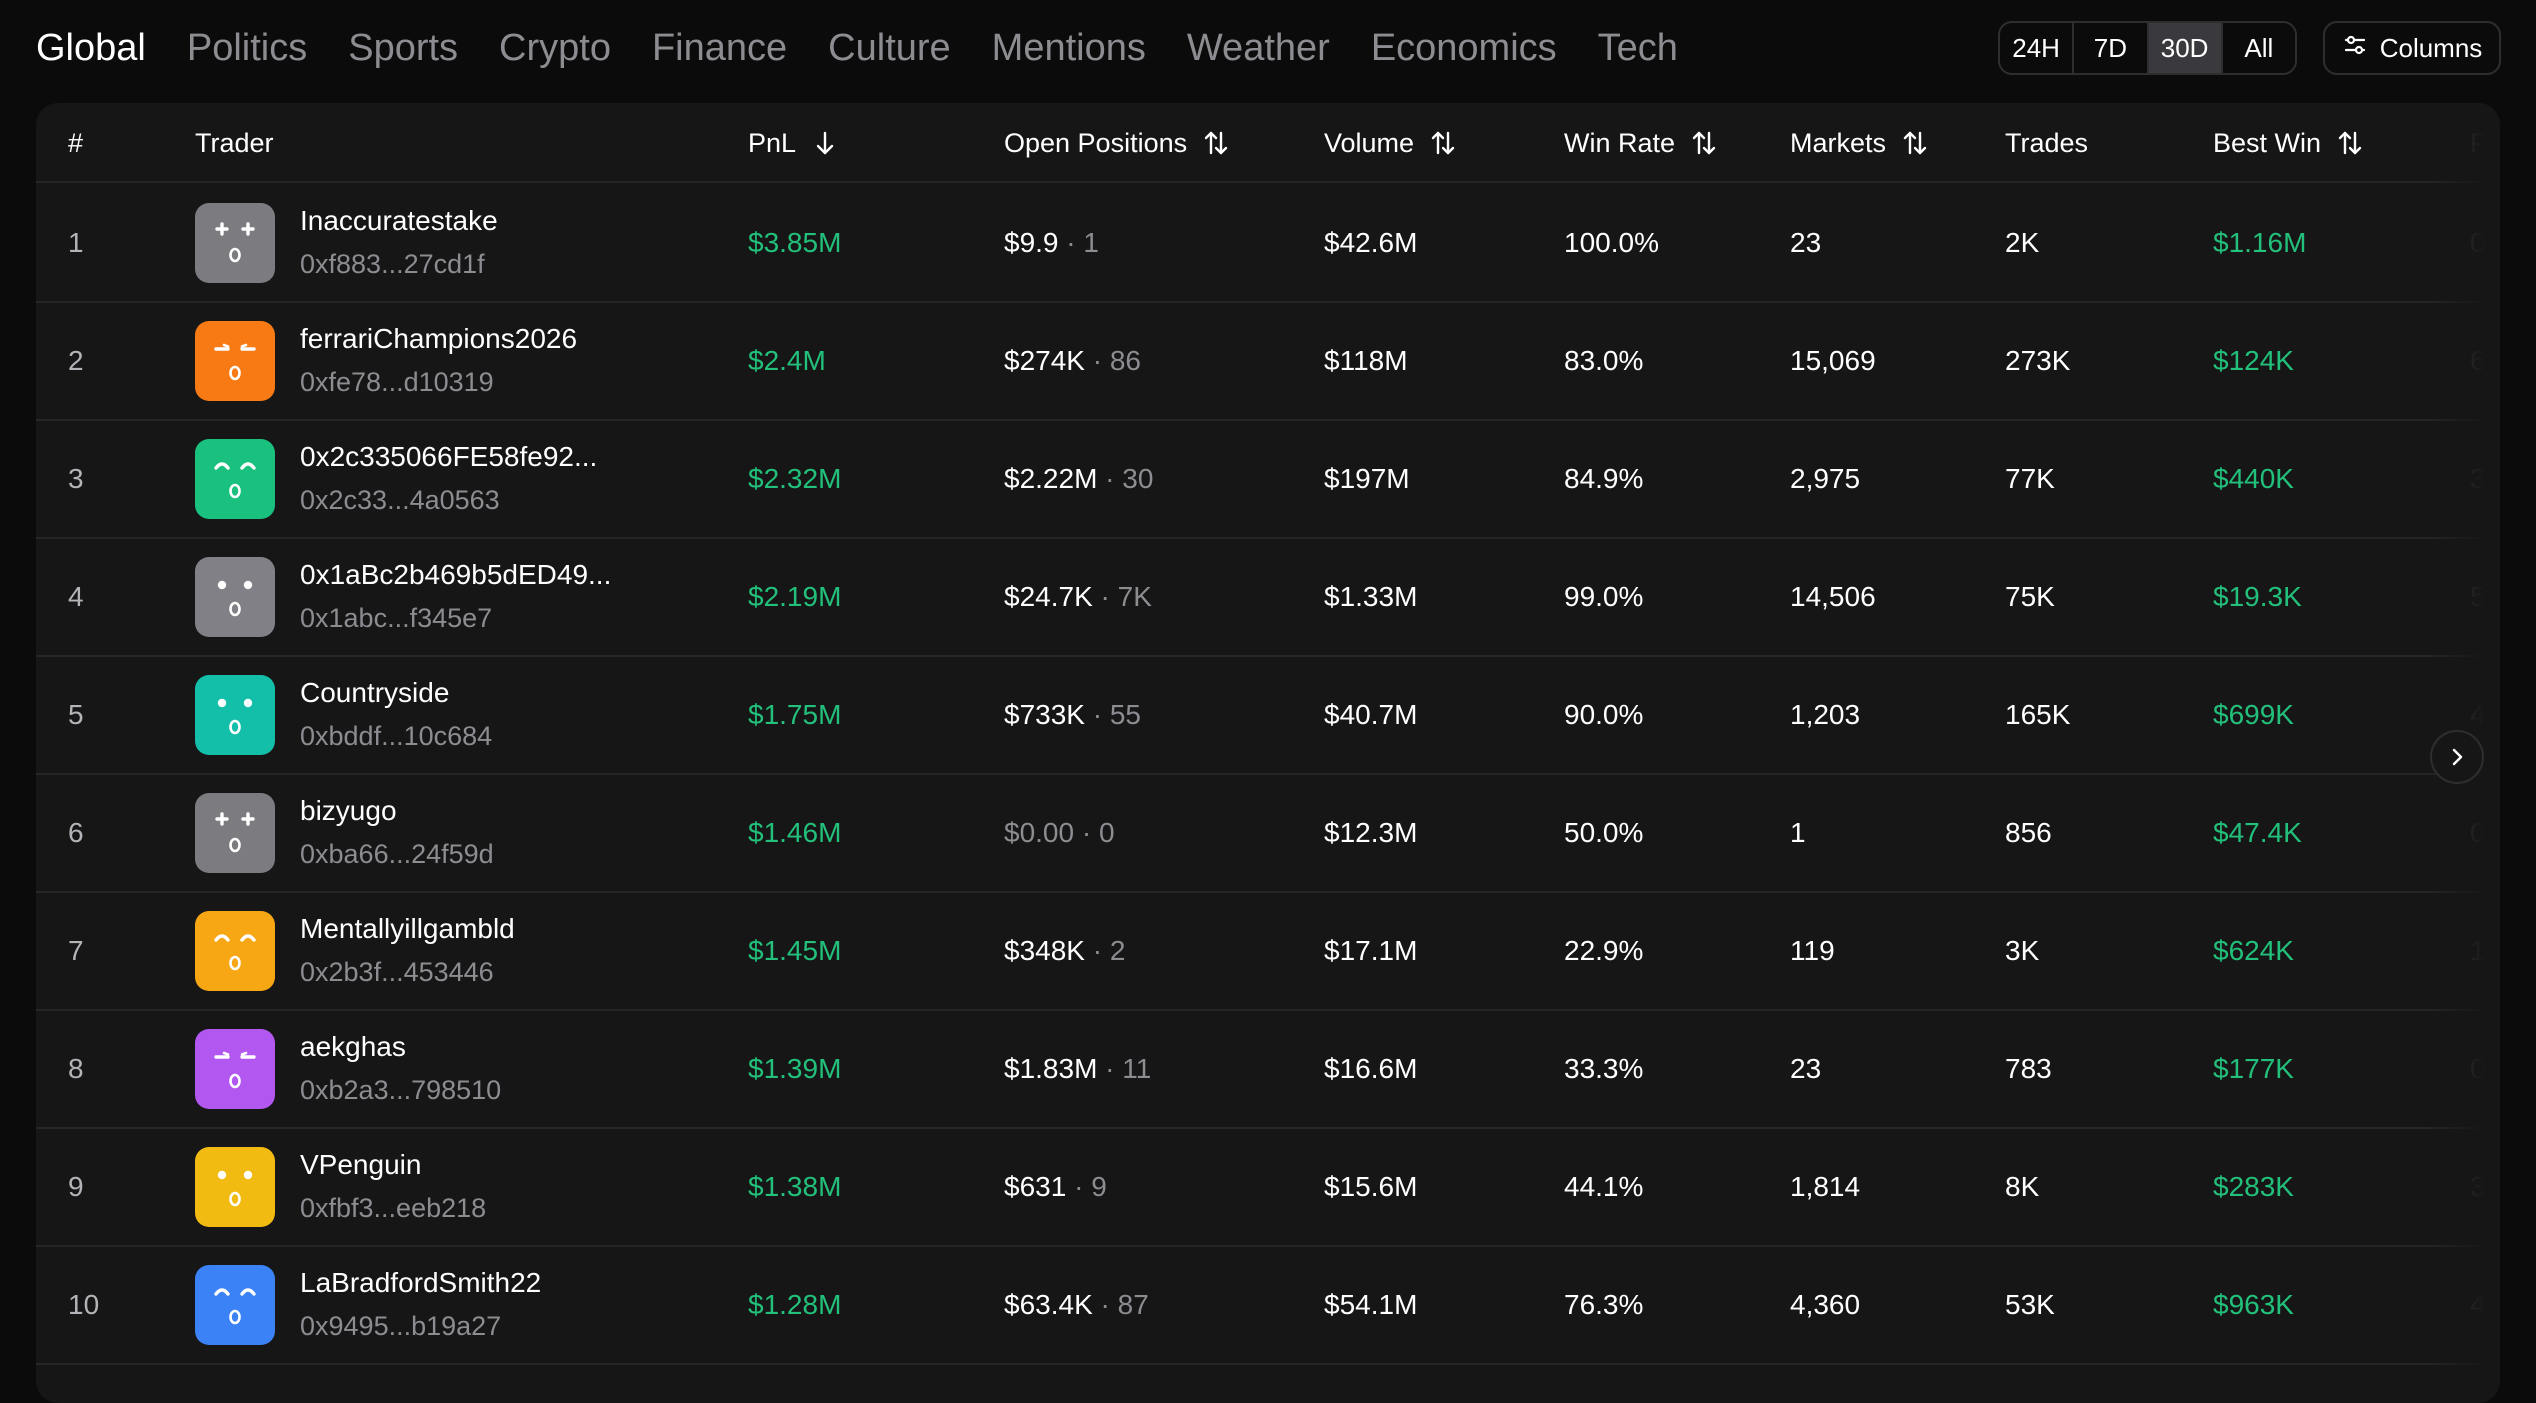 Image resolution: width=2536 pixels, height=1403 pixels. Describe the element at coordinates (91, 48) in the screenshot. I see `tab-global: Global` at that location.